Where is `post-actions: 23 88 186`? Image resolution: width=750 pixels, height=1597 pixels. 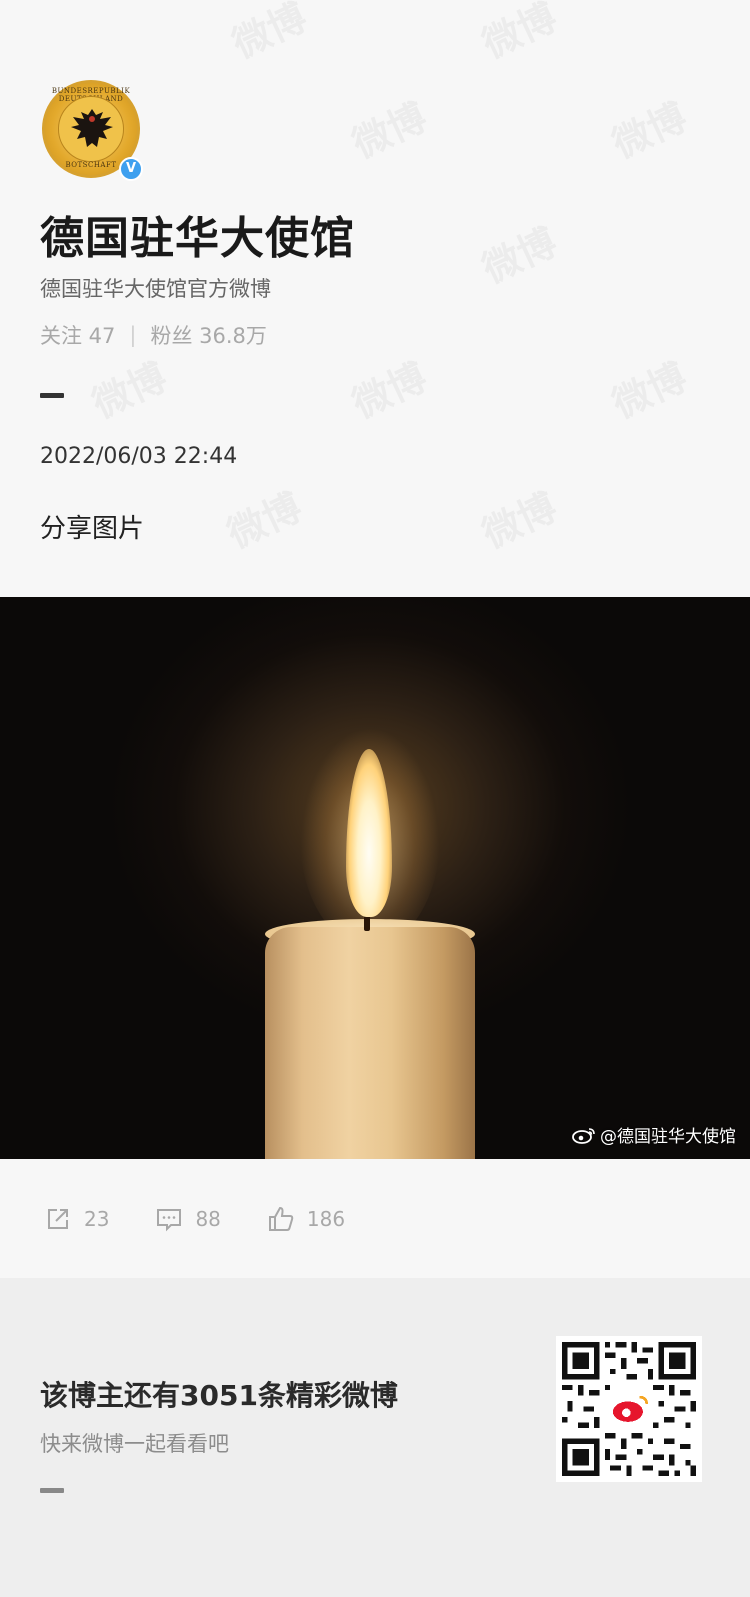 post-actions: 23 88 186 is located at coordinates (375, 1219).